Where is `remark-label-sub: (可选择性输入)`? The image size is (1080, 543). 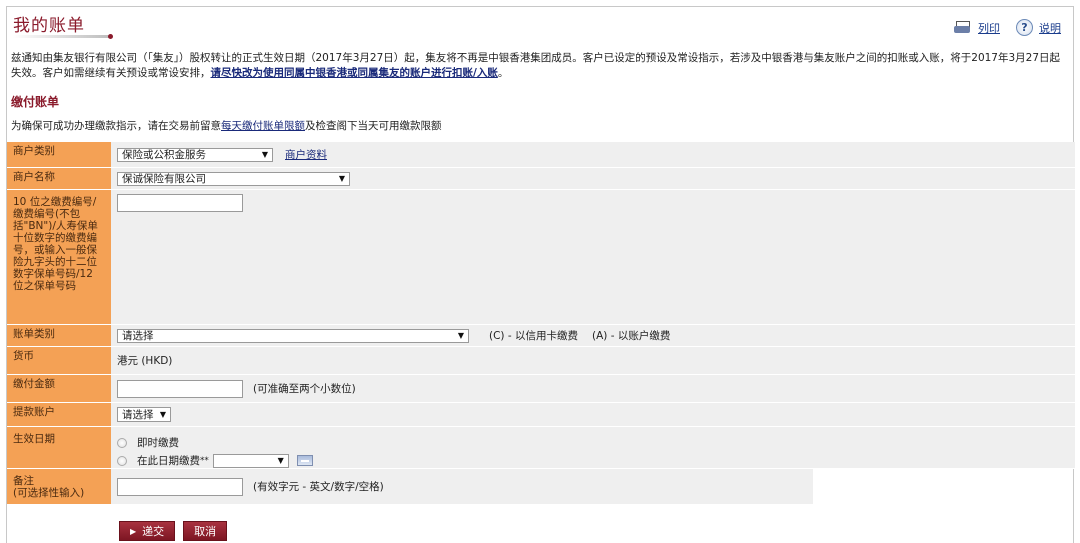
remark-label-sub: (可选择性输入) is located at coordinates (49, 493).